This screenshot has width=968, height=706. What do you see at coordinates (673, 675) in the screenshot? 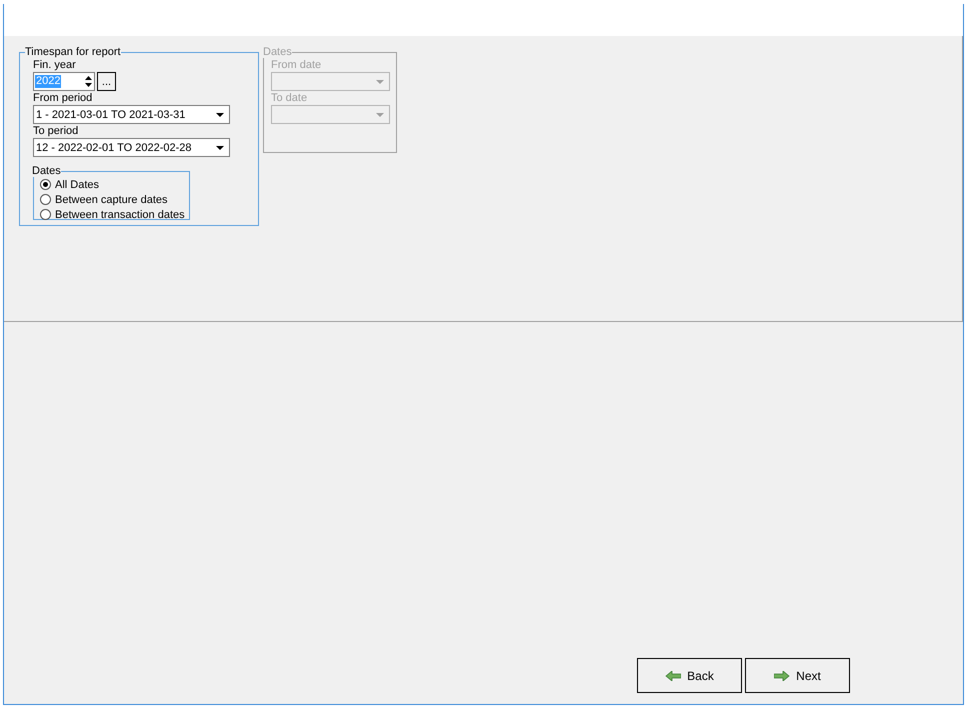
I see `left-arrow-icon` at bounding box center [673, 675].